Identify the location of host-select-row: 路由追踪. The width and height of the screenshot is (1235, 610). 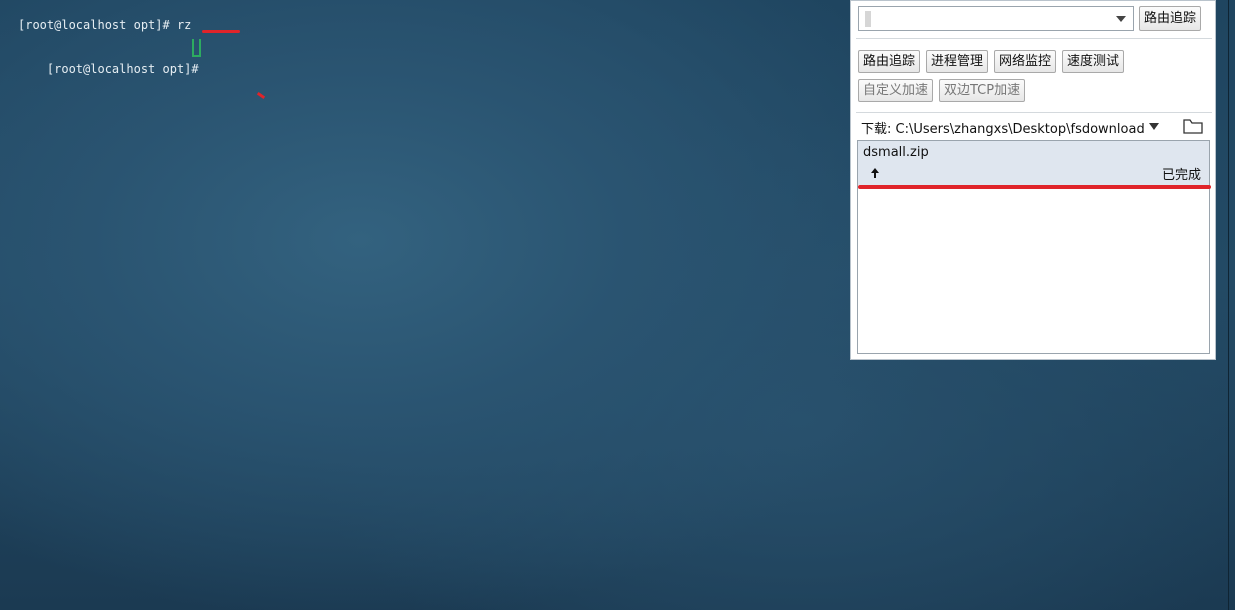
(1034, 19).